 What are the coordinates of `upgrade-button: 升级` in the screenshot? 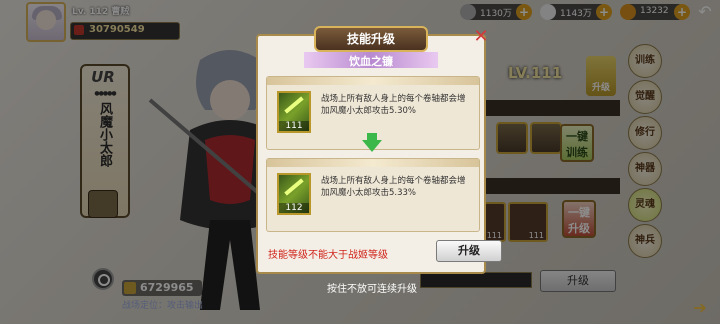 It's located at (469, 251).